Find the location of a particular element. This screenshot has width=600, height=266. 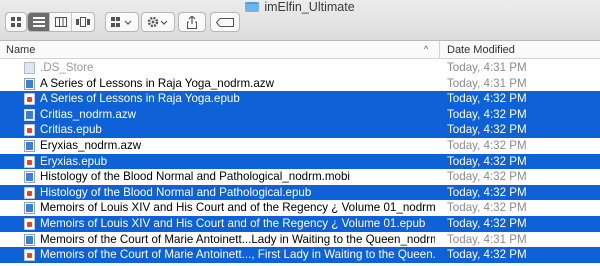

file-name: Critias.epub is located at coordinates (71, 130).